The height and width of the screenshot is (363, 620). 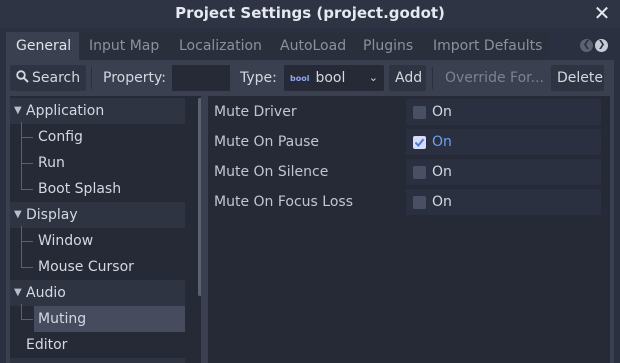 What do you see at coordinates (503, 172) in the screenshot?
I see `mute-on-silence-checkbox: On` at bounding box center [503, 172].